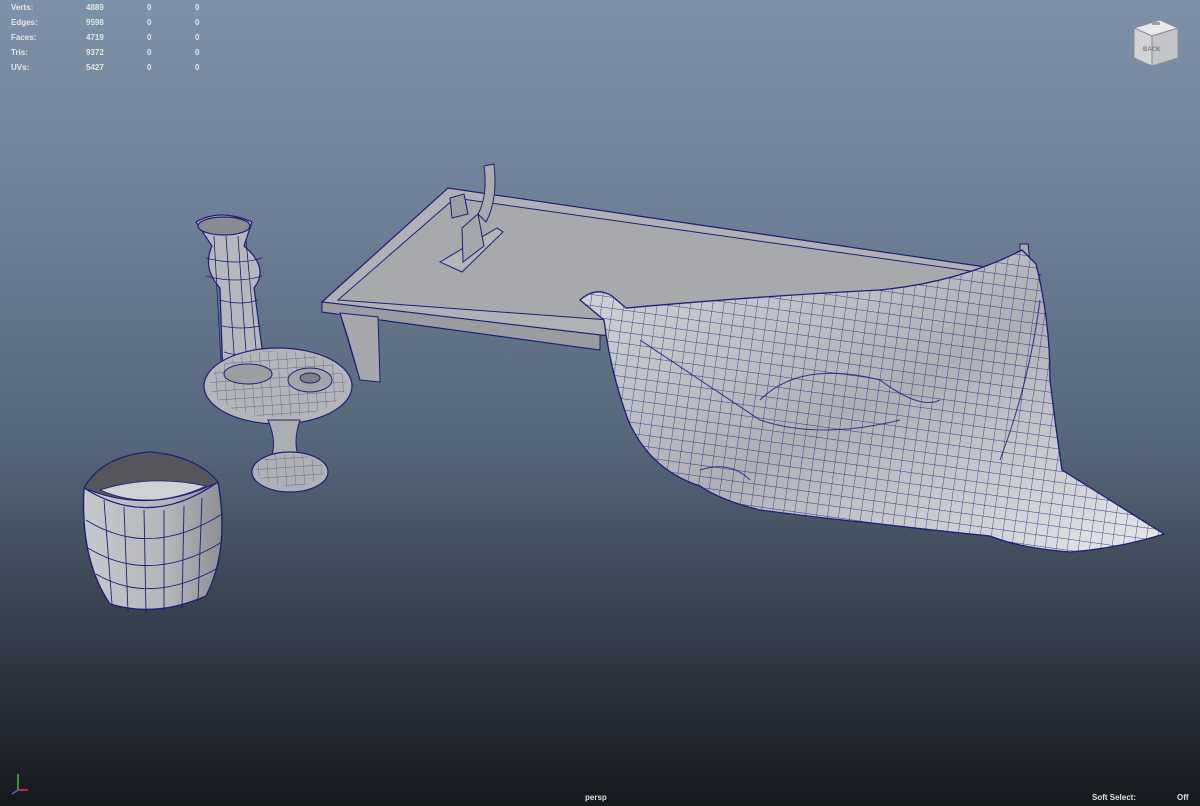 Image resolution: width=1200 pixels, height=806 pixels. I want to click on hud-row-tris: Tris: 9372 0 0, so click(108, 52).